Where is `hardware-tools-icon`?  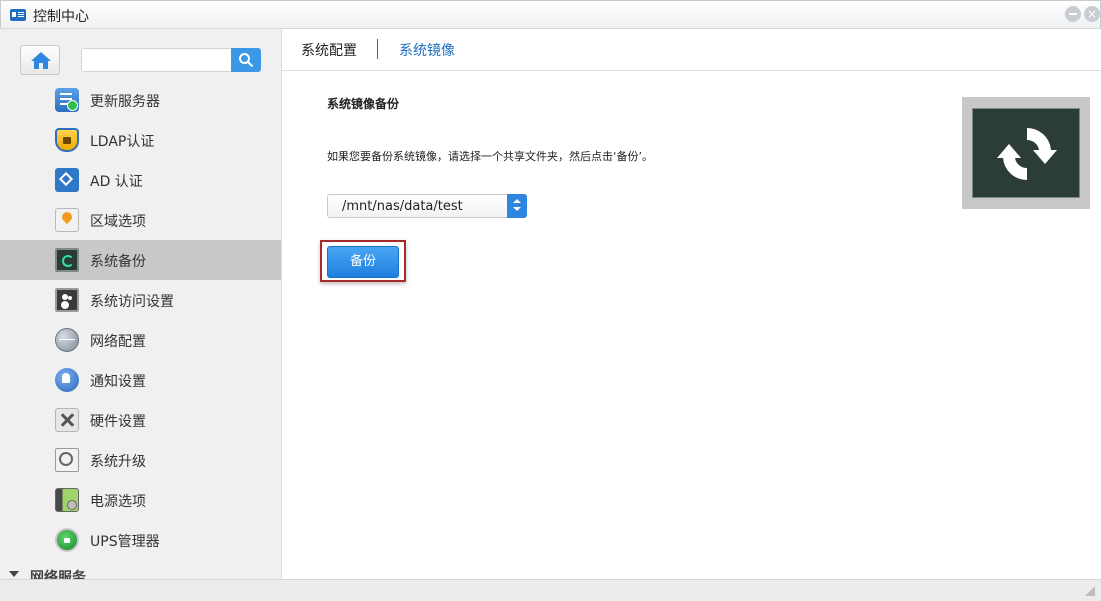 hardware-tools-icon is located at coordinates (67, 420).